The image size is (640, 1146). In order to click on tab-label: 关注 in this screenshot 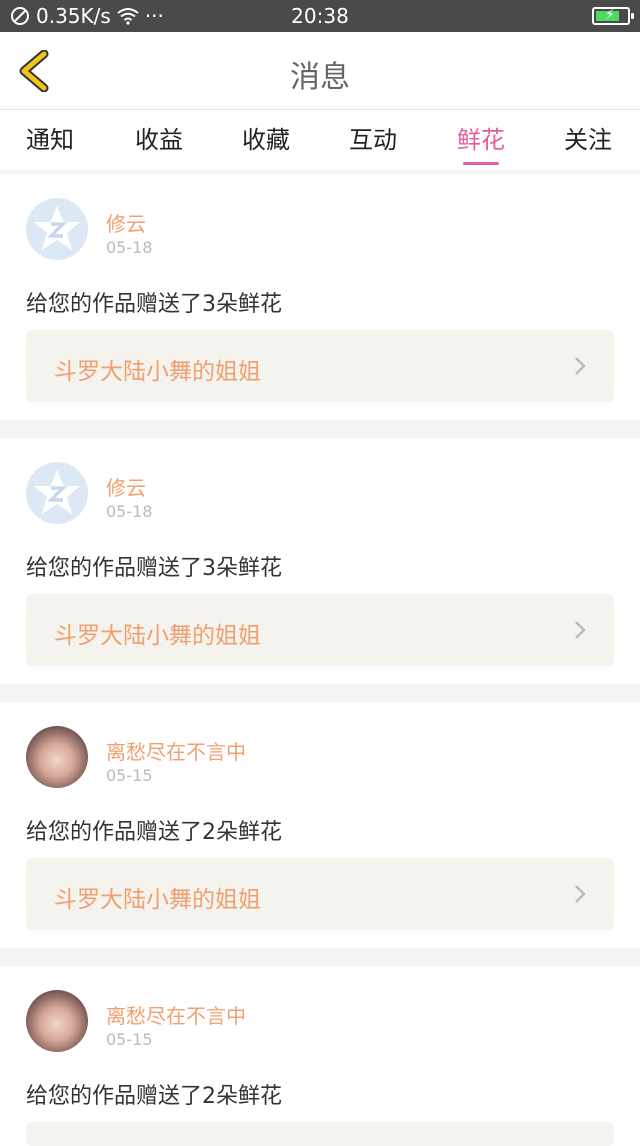, I will do `click(588, 140)`.